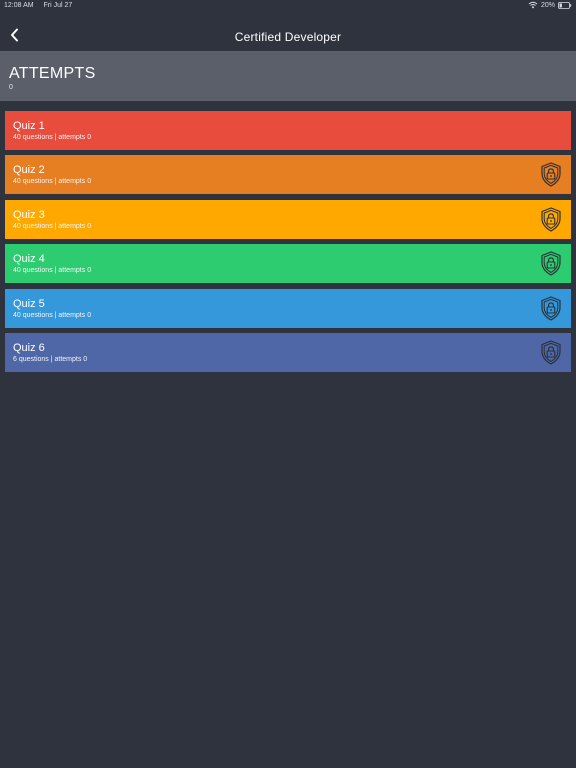 The height and width of the screenshot is (768, 576). I want to click on status-bar: 12:08 AM Fri Jul 27 20%, so click(288, 6).